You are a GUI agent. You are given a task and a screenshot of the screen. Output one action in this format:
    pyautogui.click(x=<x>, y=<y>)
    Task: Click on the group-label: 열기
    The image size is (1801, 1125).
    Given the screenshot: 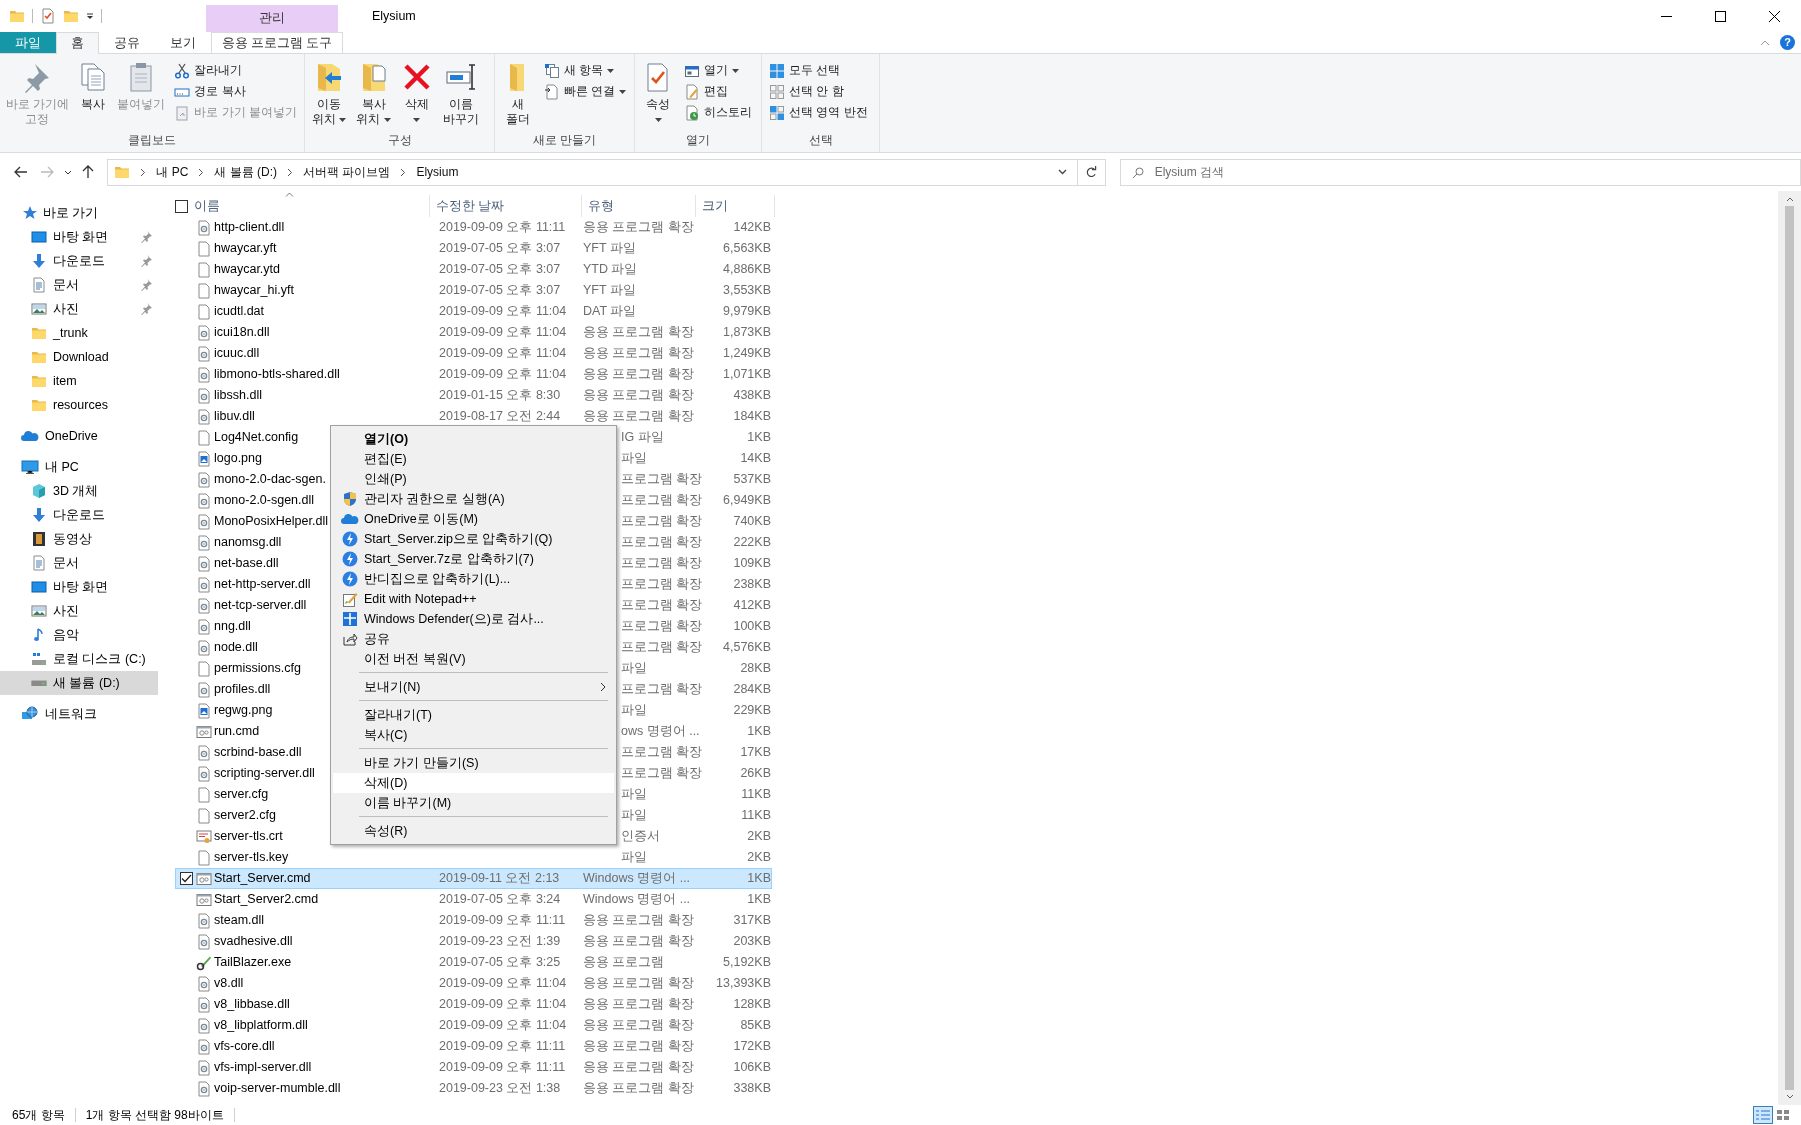 What is the action you would take?
    pyautogui.click(x=698, y=140)
    